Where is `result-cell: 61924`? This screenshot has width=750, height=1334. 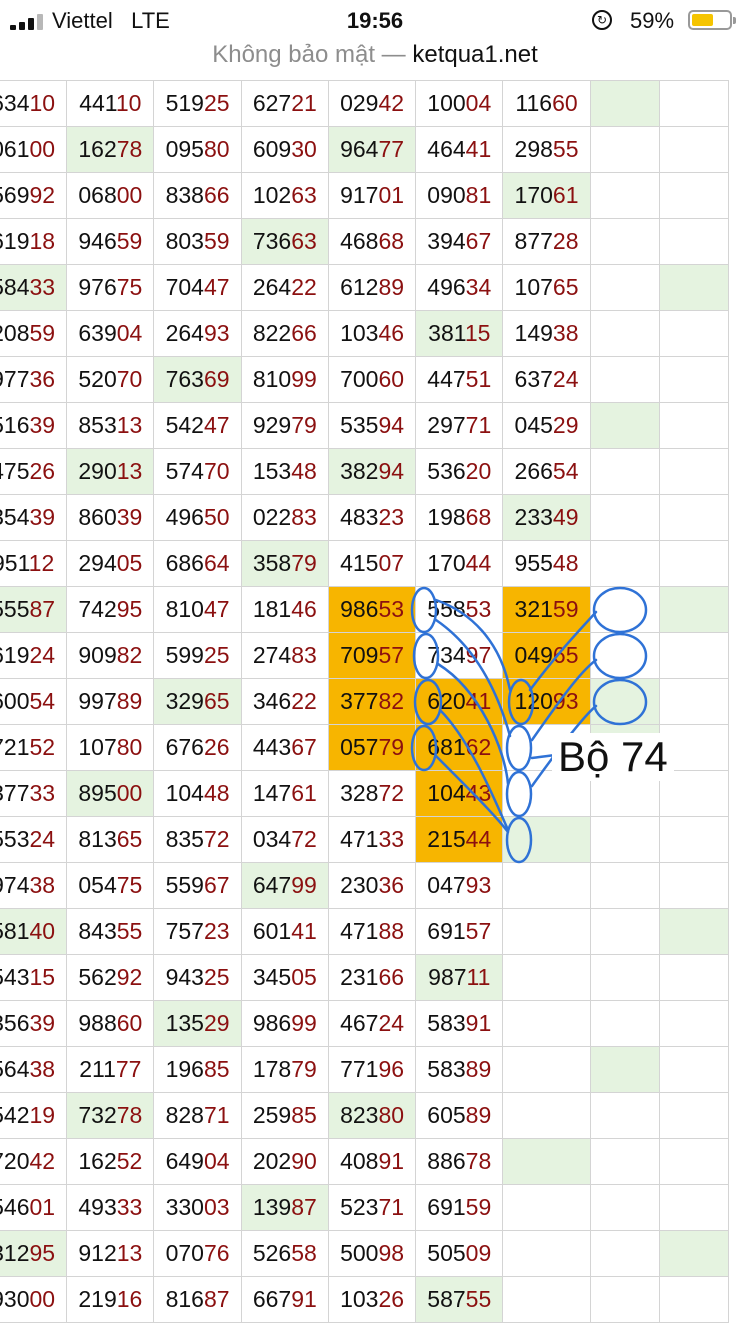
result-cell: 61924 is located at coordinates (34, 655).